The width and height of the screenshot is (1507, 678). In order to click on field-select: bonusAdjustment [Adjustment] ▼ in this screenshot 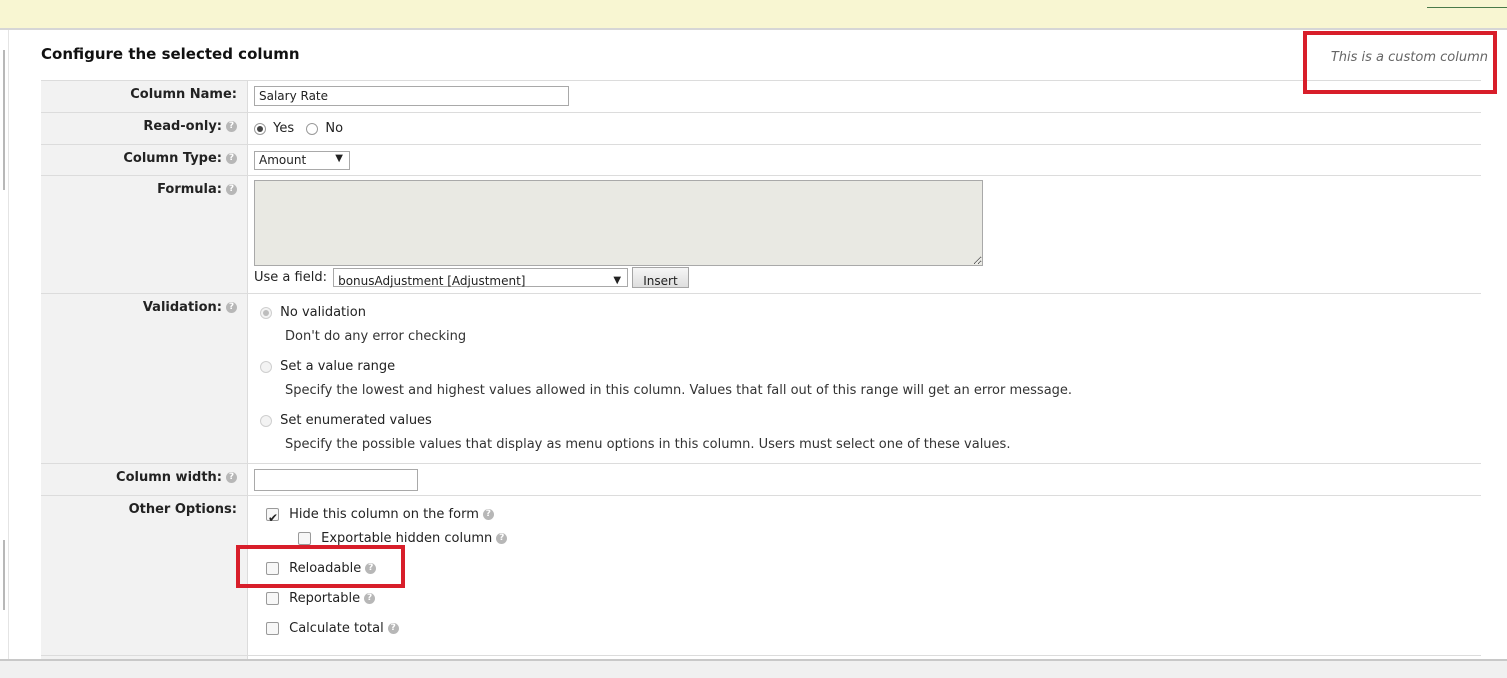, I will do `click(481, 278)`.